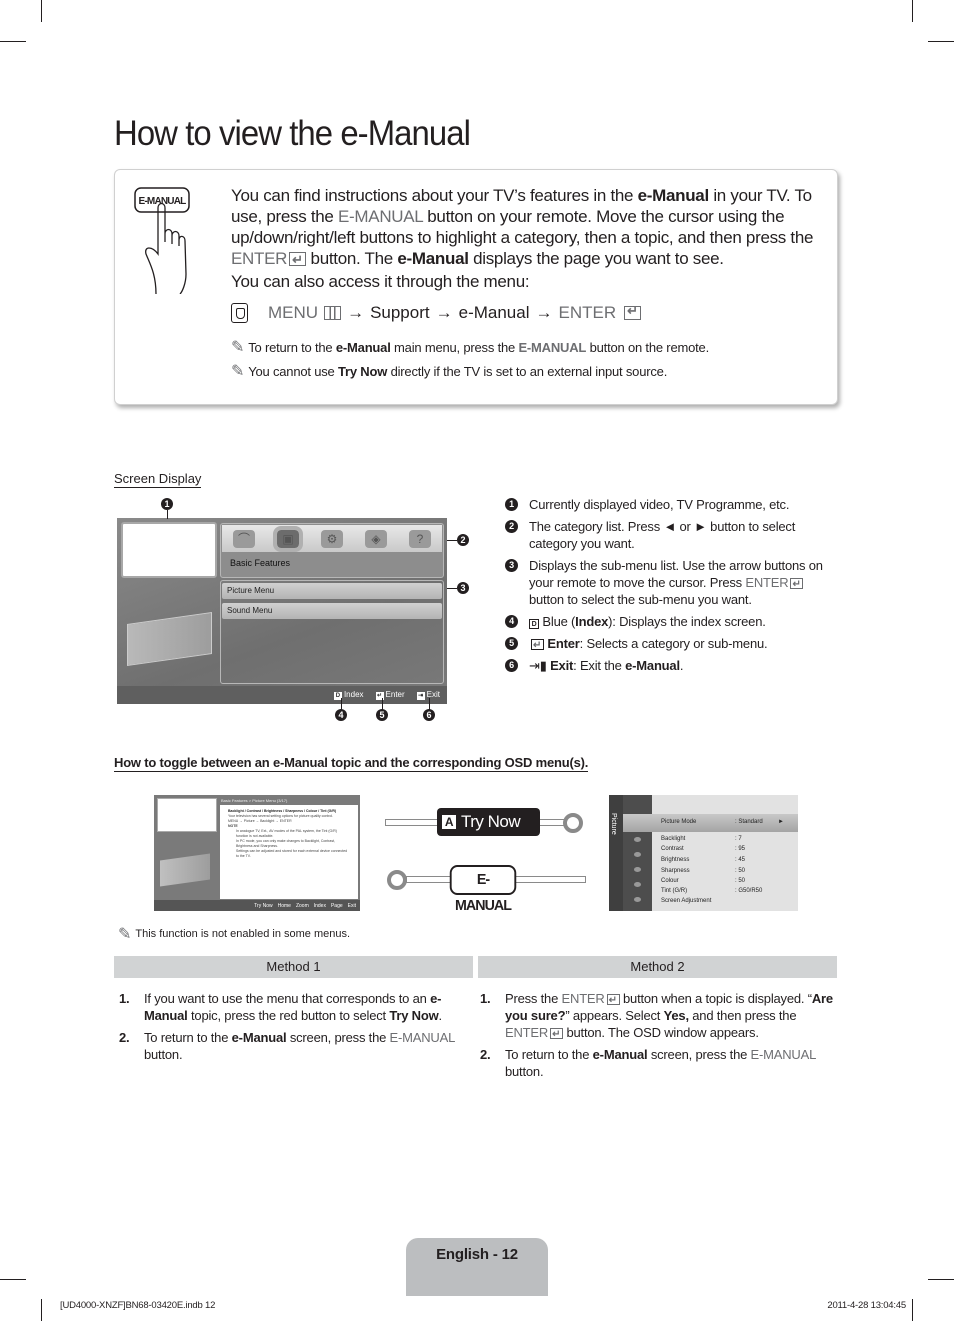 This screenshot has width=954, height=1321. Describe the element at coordinates (538, 665) in the screenshot. I see `exit-icon: ⇥▮` at that location.